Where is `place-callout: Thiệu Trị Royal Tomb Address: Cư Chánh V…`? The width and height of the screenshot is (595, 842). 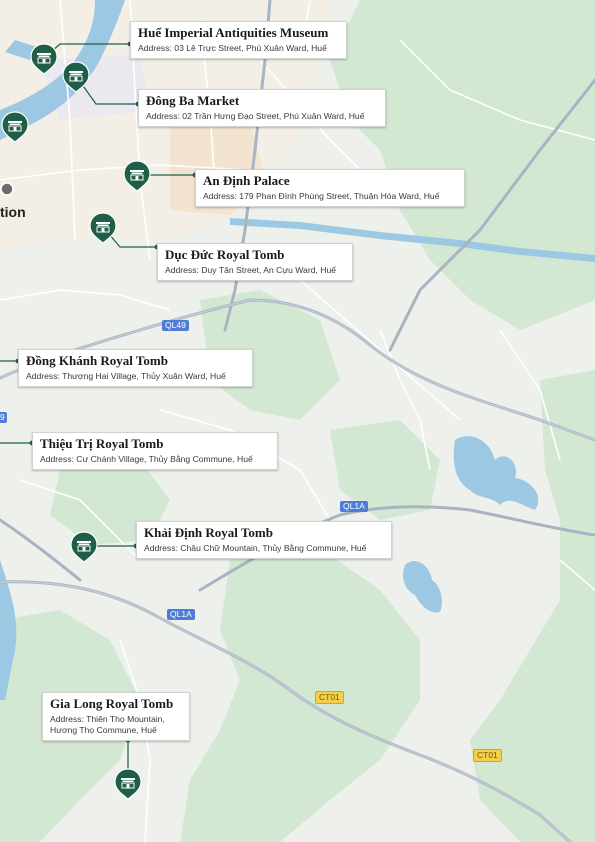 place-callout: Thiệu Trị Royal Tomb Address: Cư Chánh V… is located at coordinates (155, 451).